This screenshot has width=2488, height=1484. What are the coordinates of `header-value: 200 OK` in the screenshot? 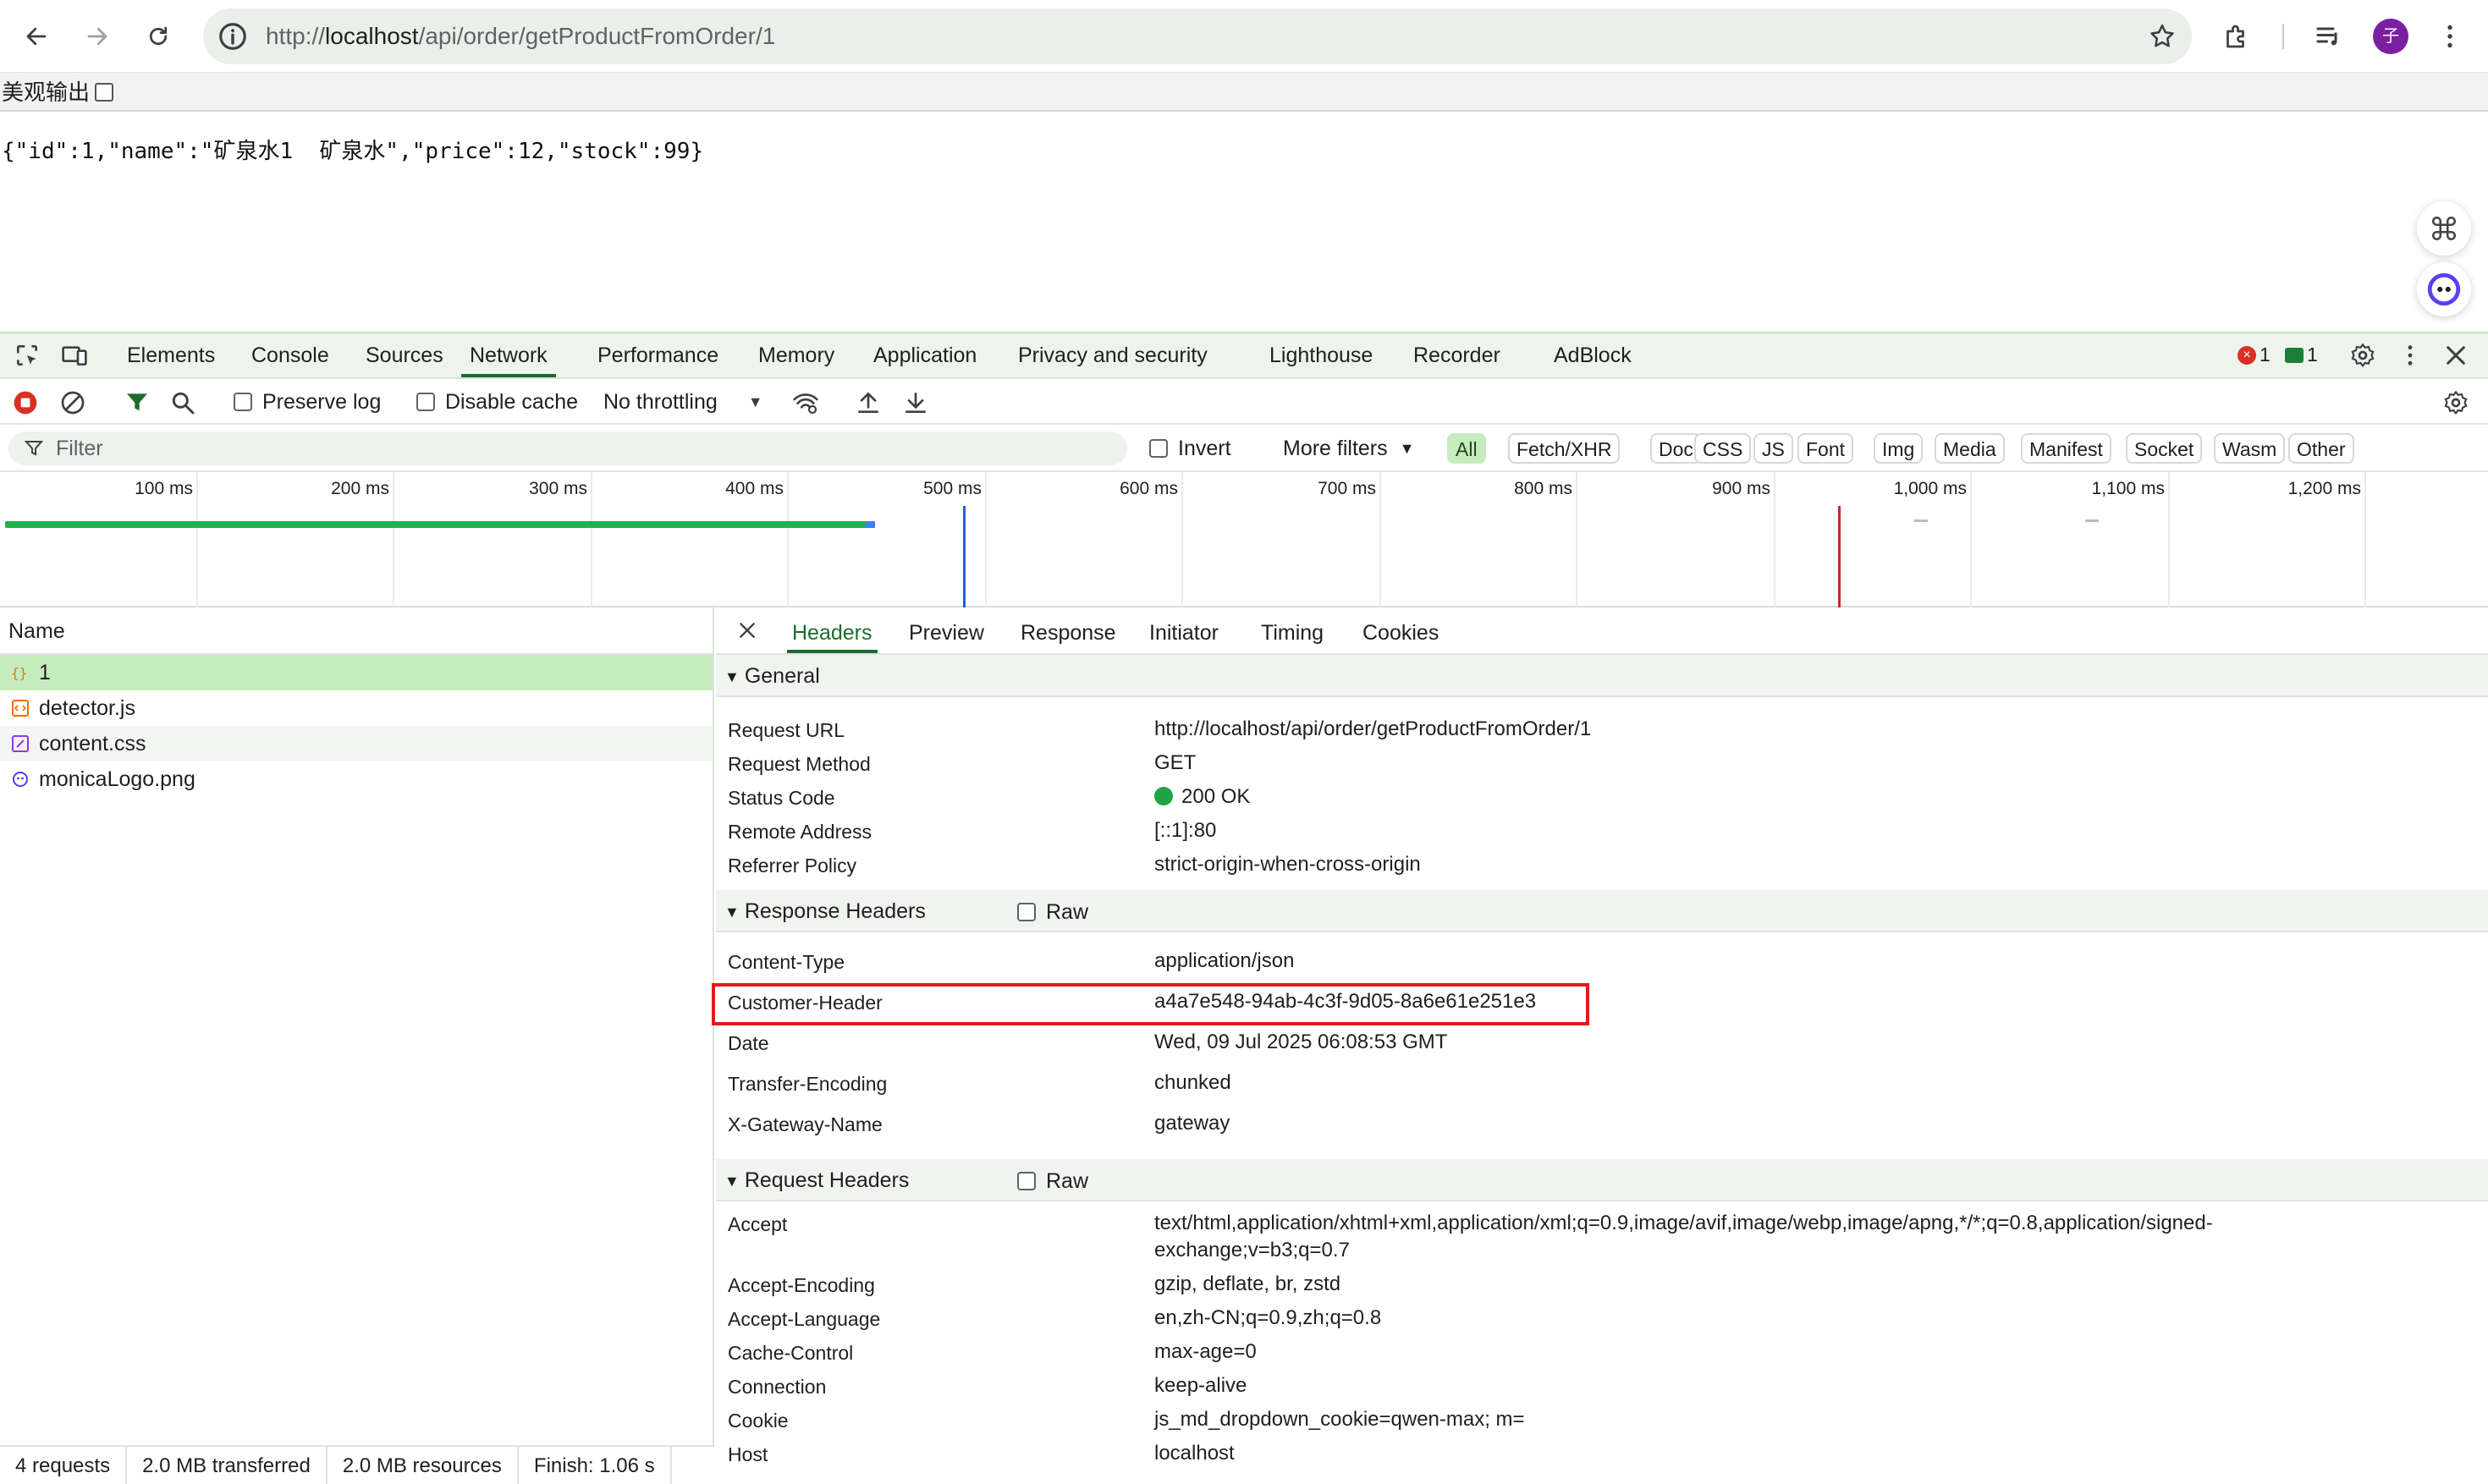 It's located at (1202, 797).